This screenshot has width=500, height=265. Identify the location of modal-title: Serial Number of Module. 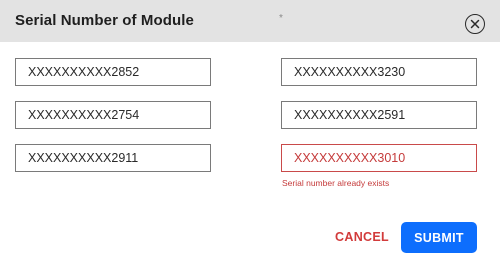
(104, 20).